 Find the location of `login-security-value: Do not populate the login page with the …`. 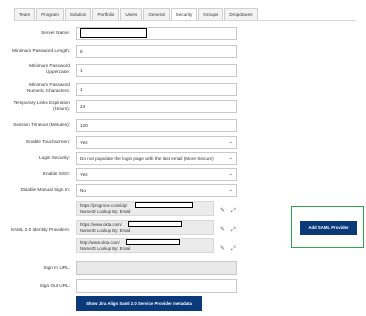

login-security-value: Do not populate the login page with the … is located at coordinates (147, 158).